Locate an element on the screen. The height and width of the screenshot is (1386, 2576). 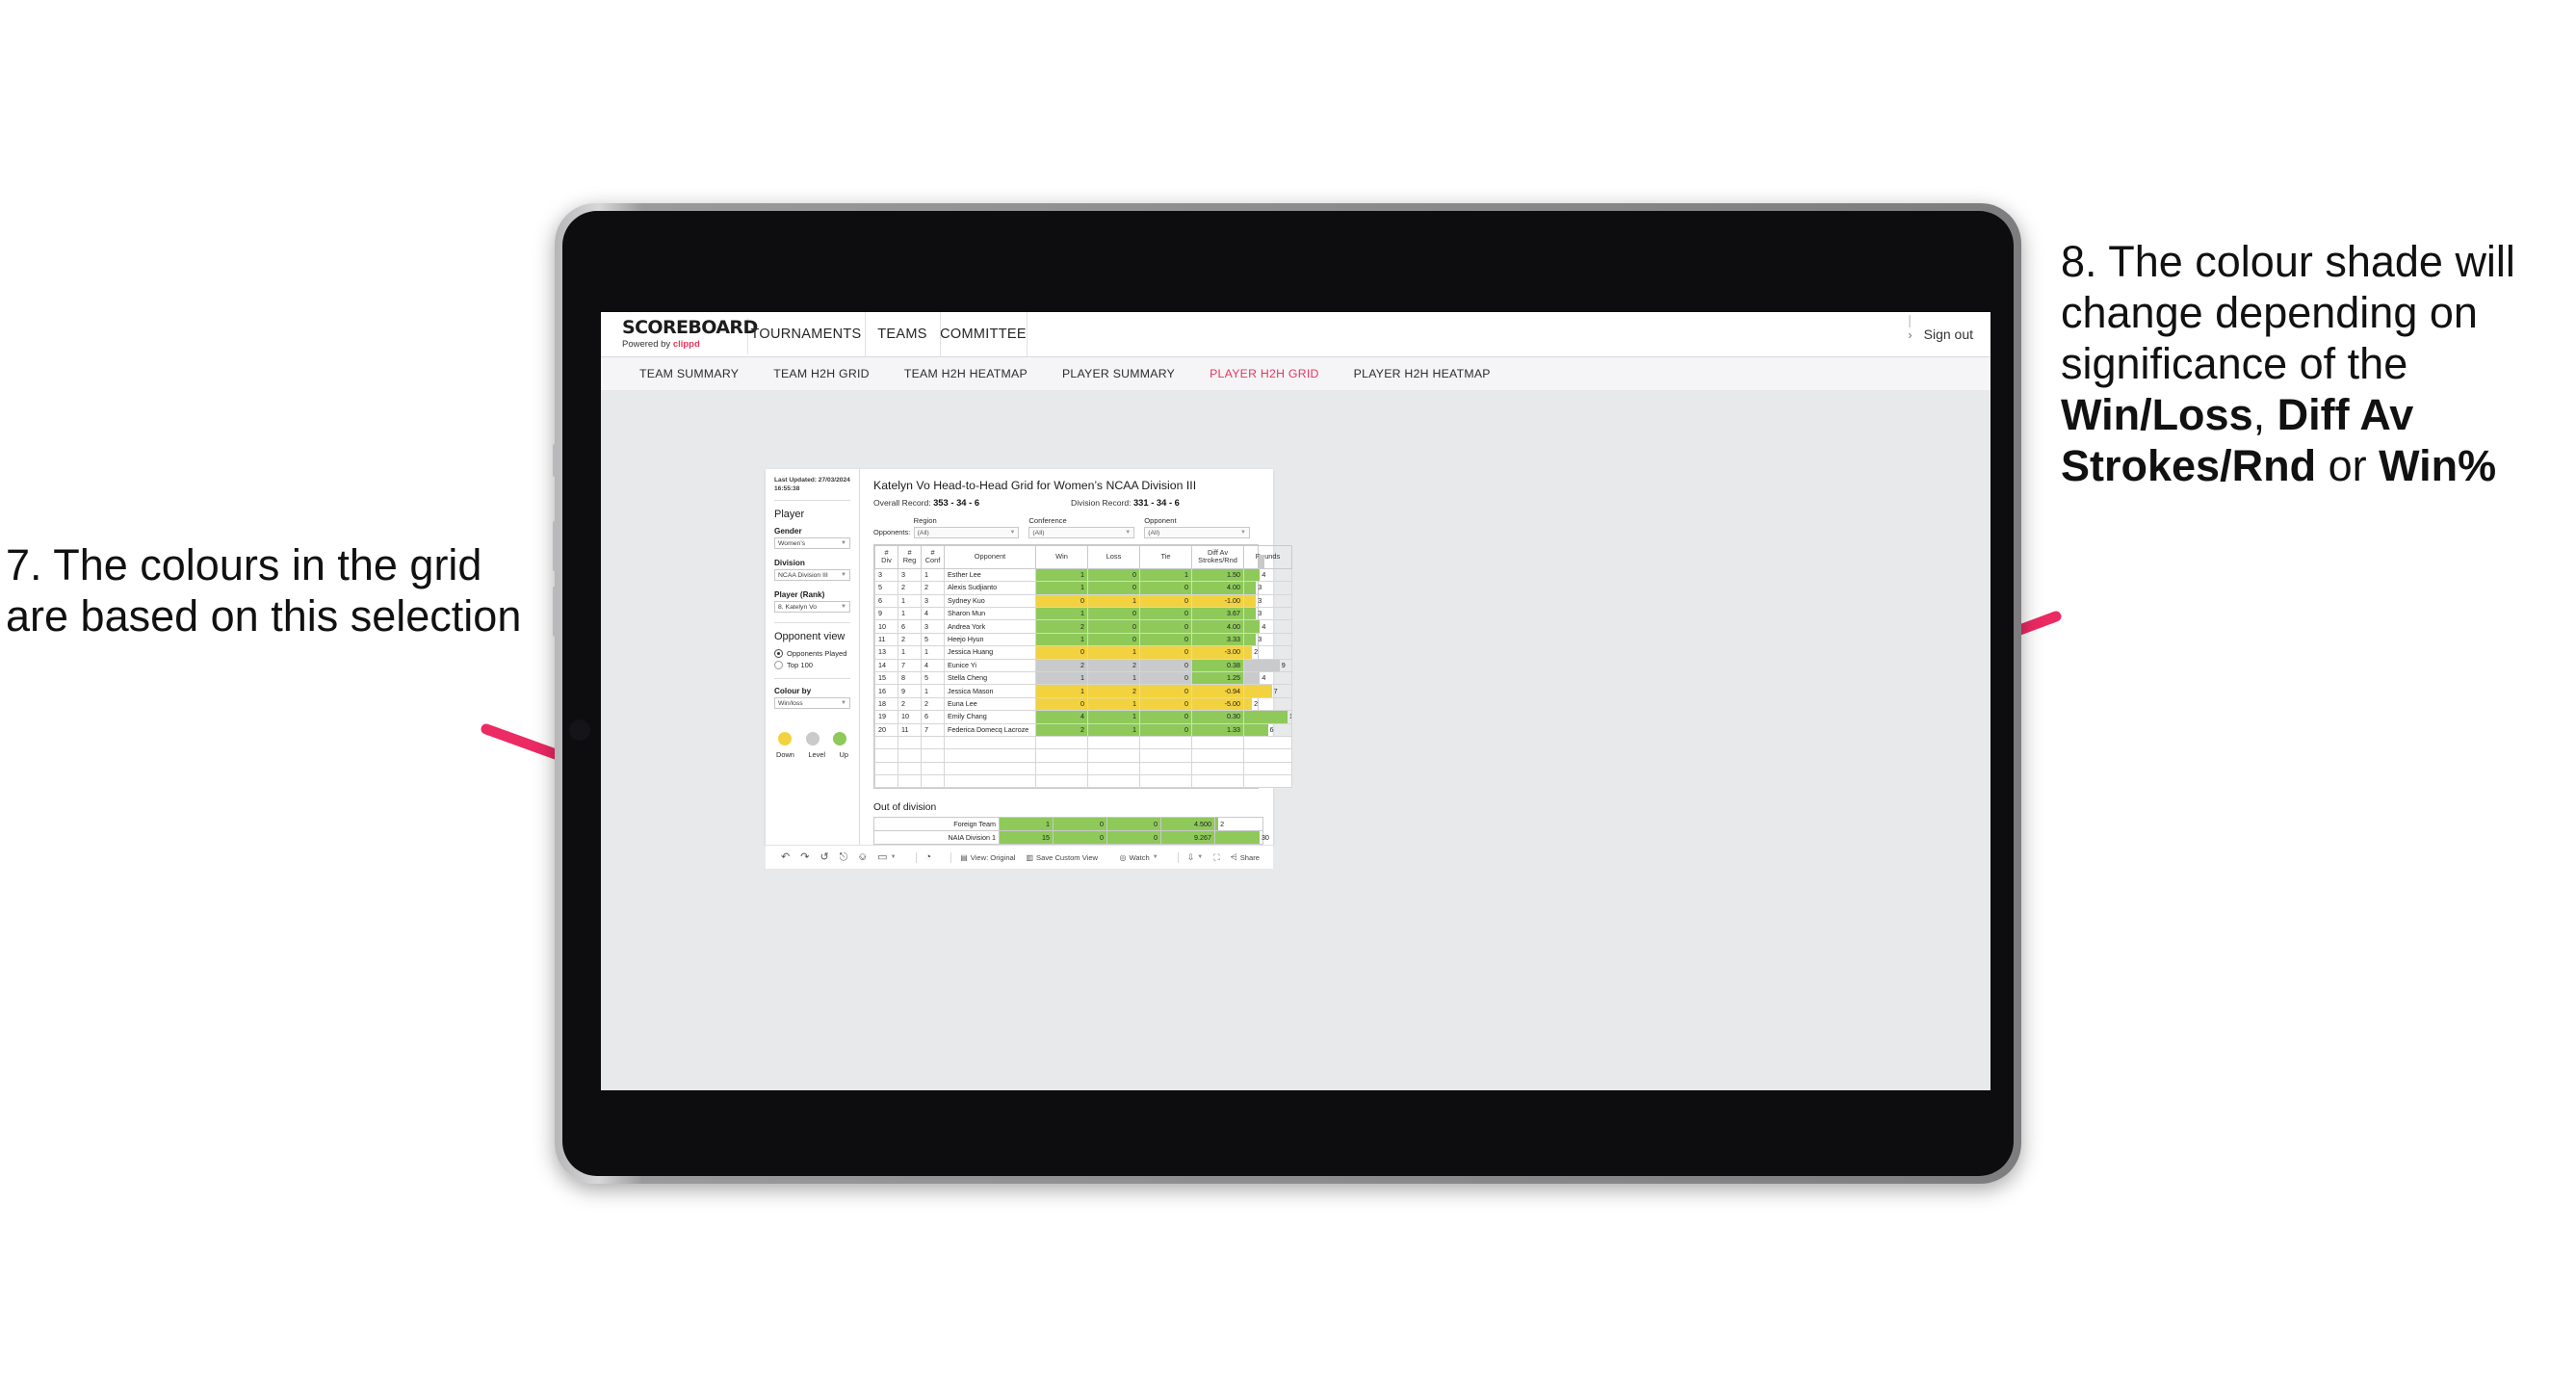
radio-top-100: Top 100 is located at coordinates (812, 665).